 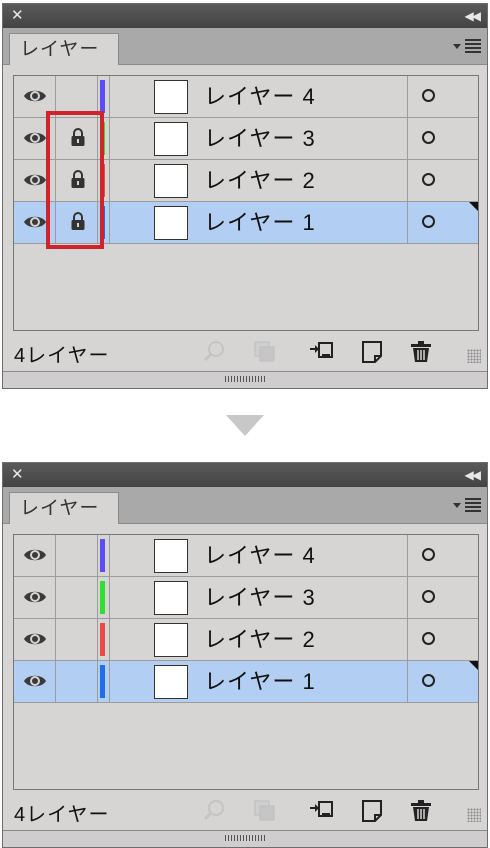 I want to click on layer-row: レイヤー 4, so click(x=246, y=556).